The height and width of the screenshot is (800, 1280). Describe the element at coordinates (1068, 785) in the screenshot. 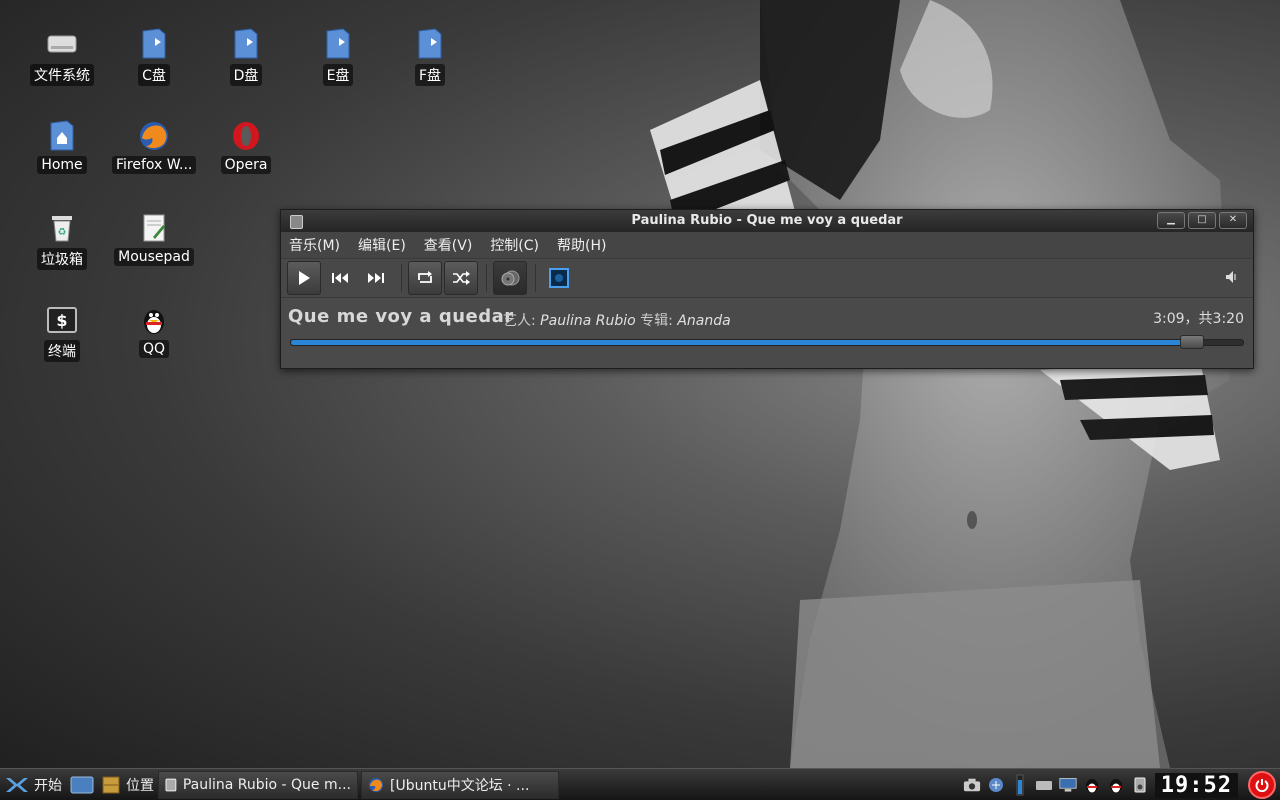

I see `monitor-icon` at that location.